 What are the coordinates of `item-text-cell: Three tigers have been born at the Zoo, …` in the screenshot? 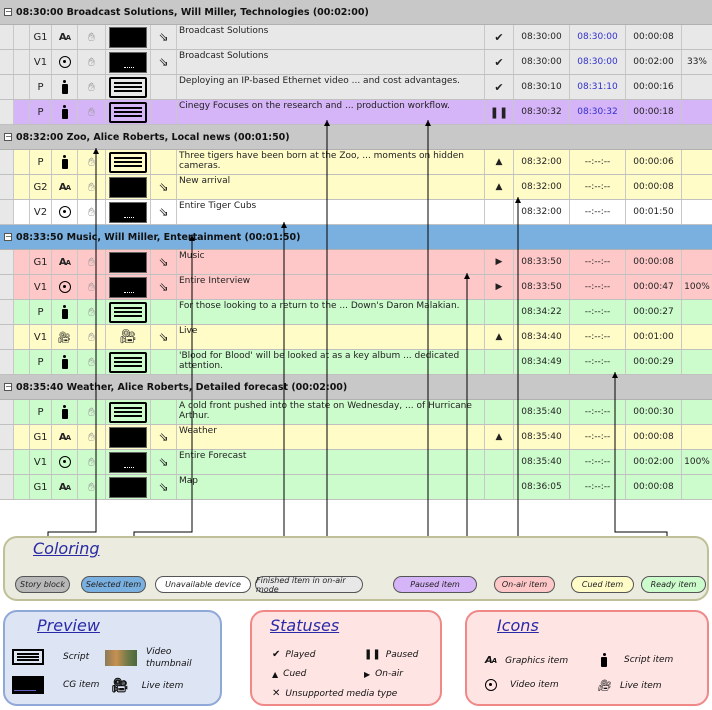 It's located at (331, 162).